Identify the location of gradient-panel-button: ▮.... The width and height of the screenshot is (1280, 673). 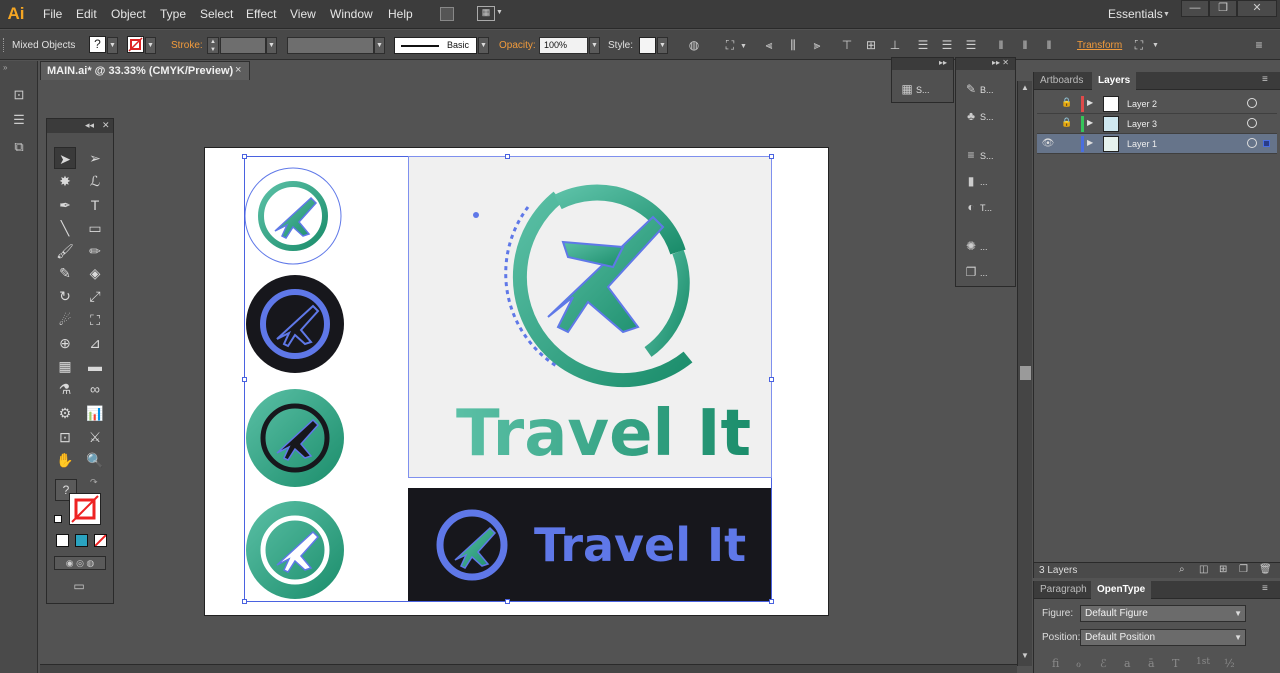
(989, 181).